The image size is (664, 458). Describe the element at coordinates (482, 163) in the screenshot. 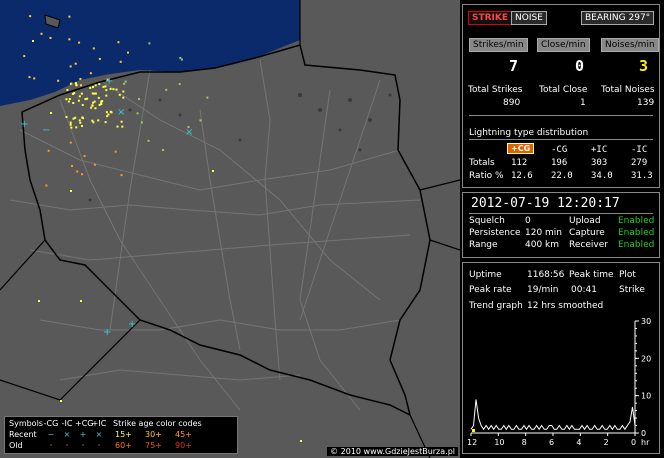

I see `totals-label: Totals` at that location.